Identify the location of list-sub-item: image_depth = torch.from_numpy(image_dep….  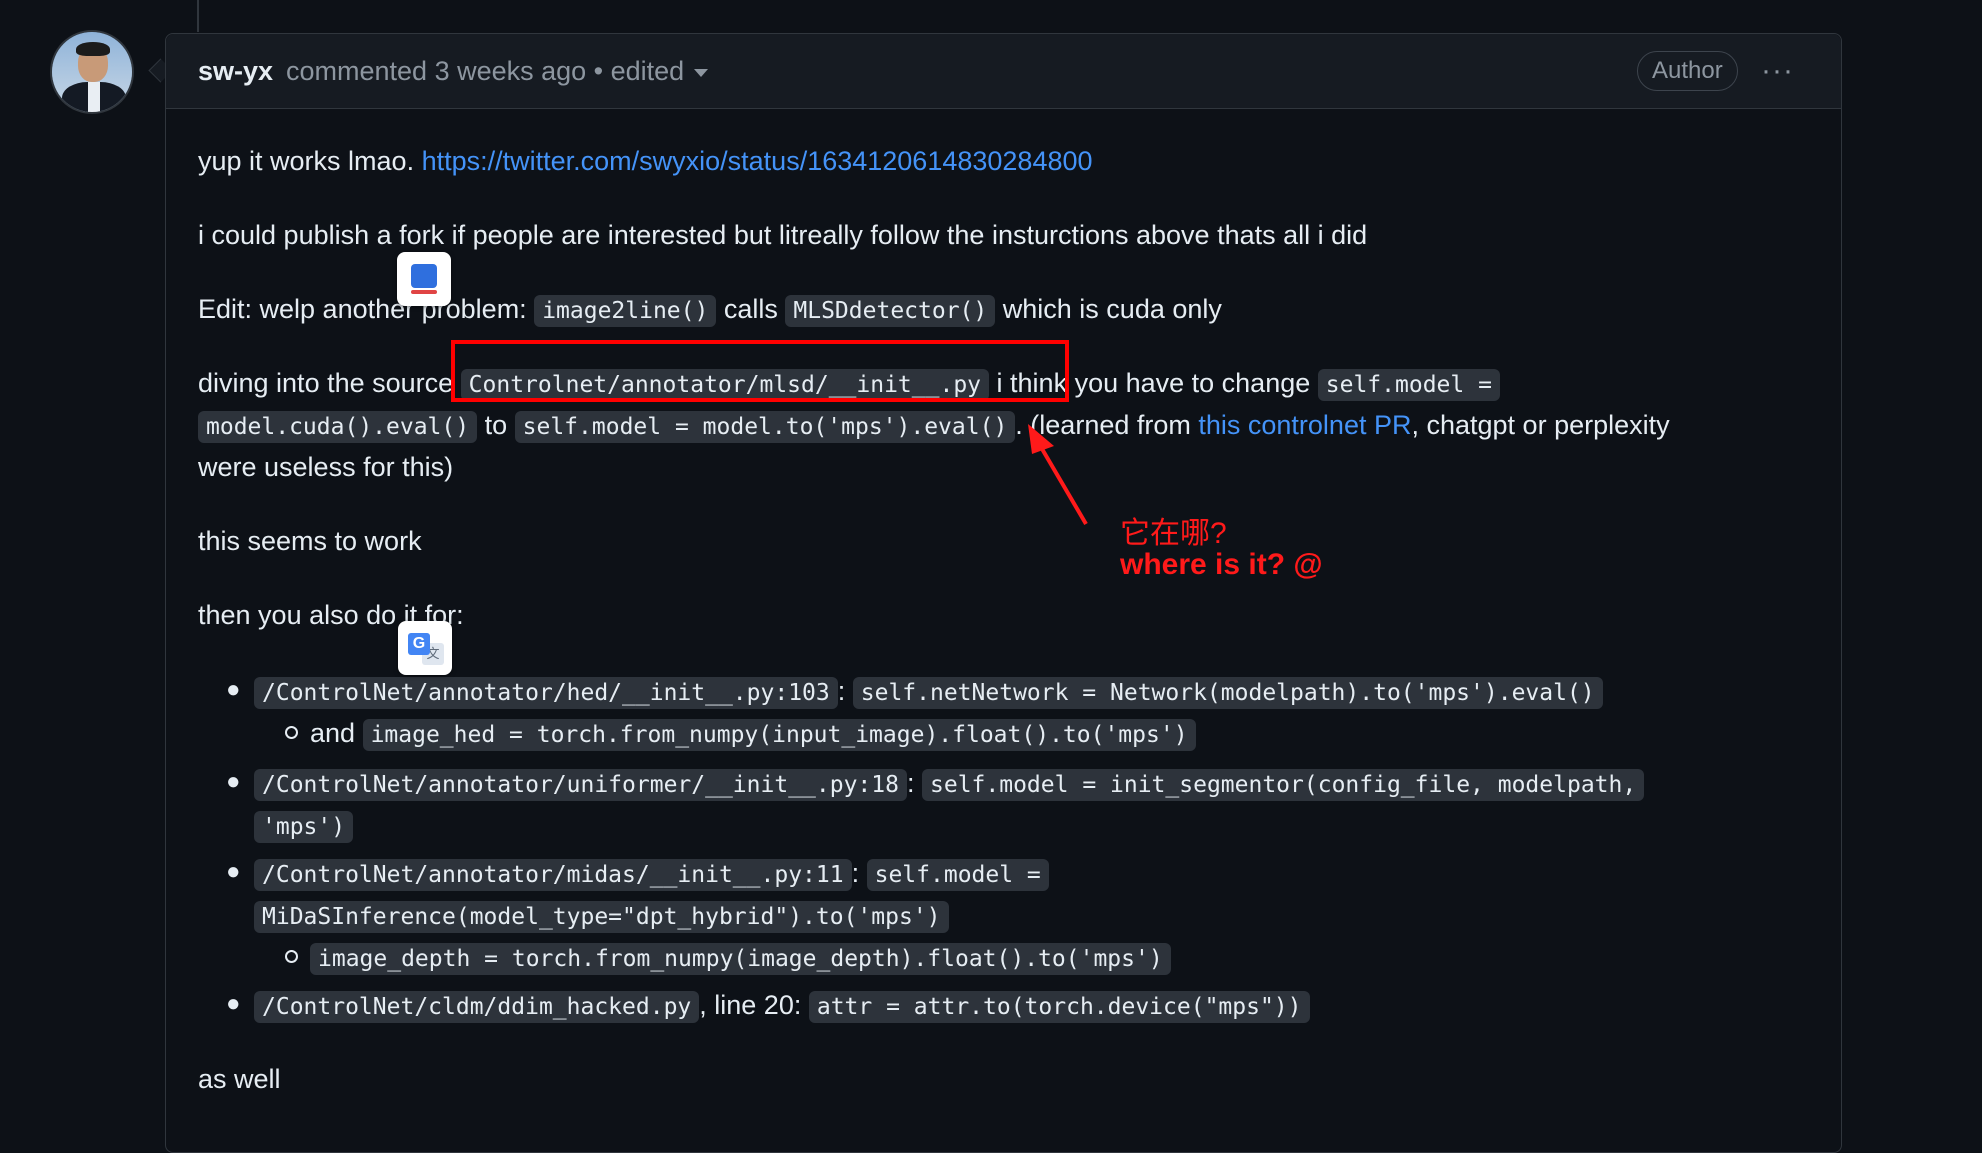
(740, 958).